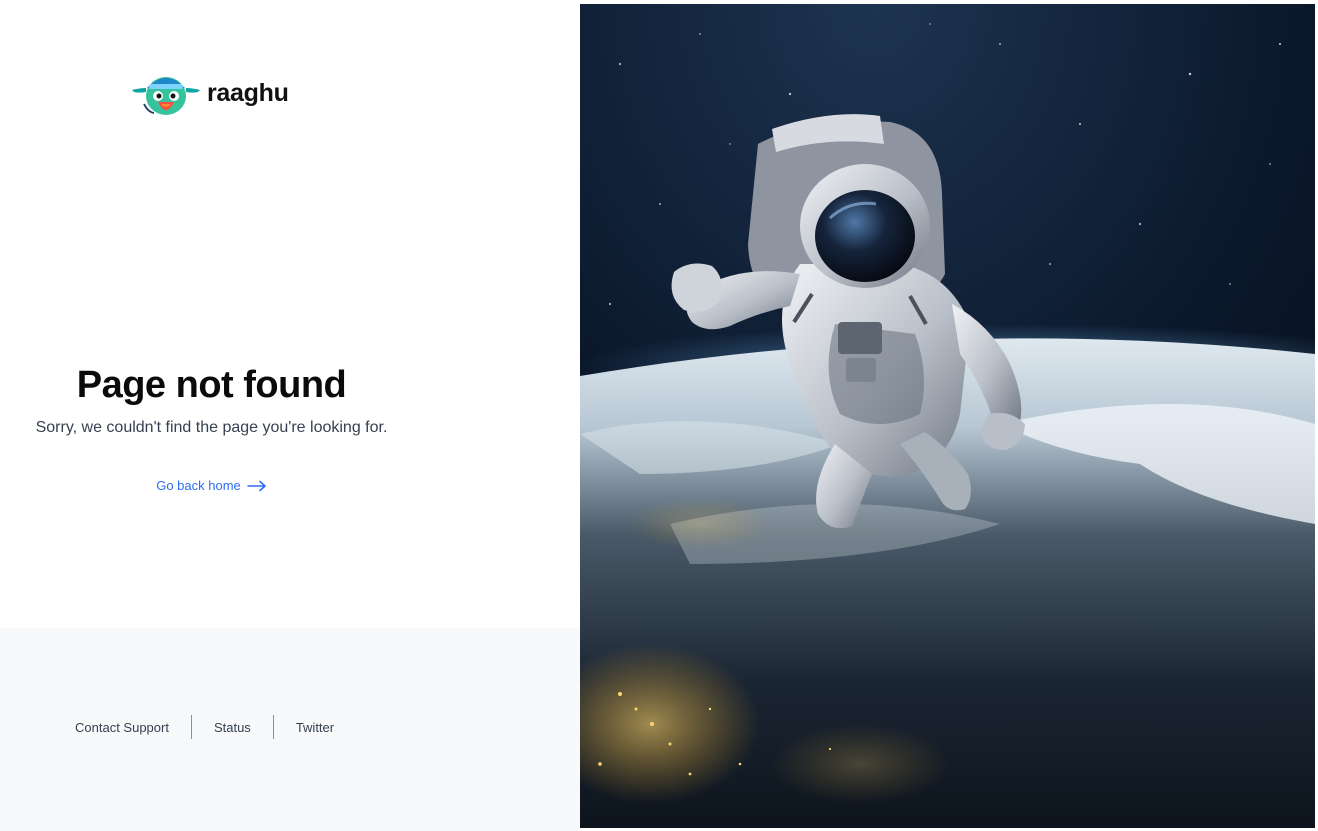 The width and height of the screenshot is (1318, 831). Describe the element at coordinates (211, 385) in the screenshot. I see `page-title: Page not found` at that location.